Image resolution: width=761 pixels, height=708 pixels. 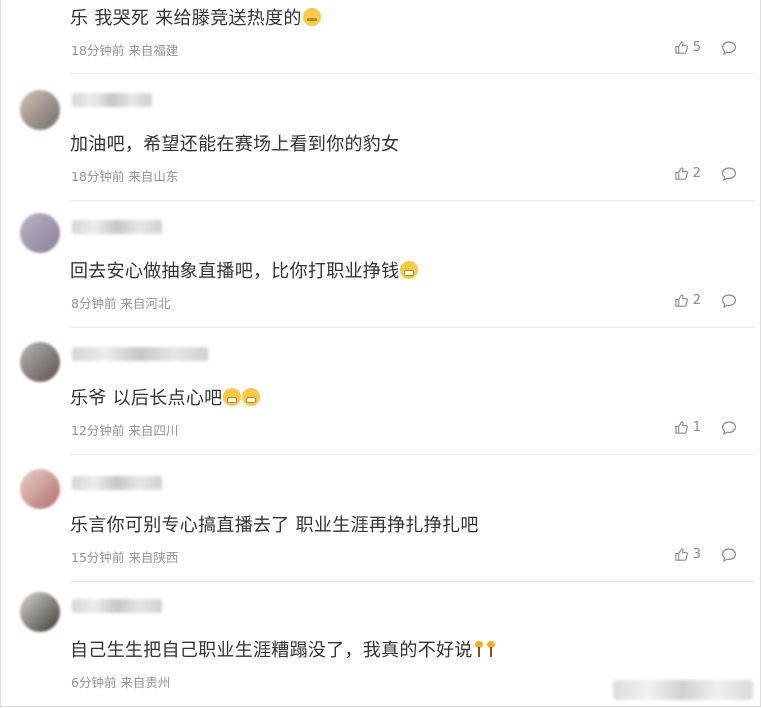 I want to click on comment-meta: 8分钟前 来自河北, so click(x=121, y=303).